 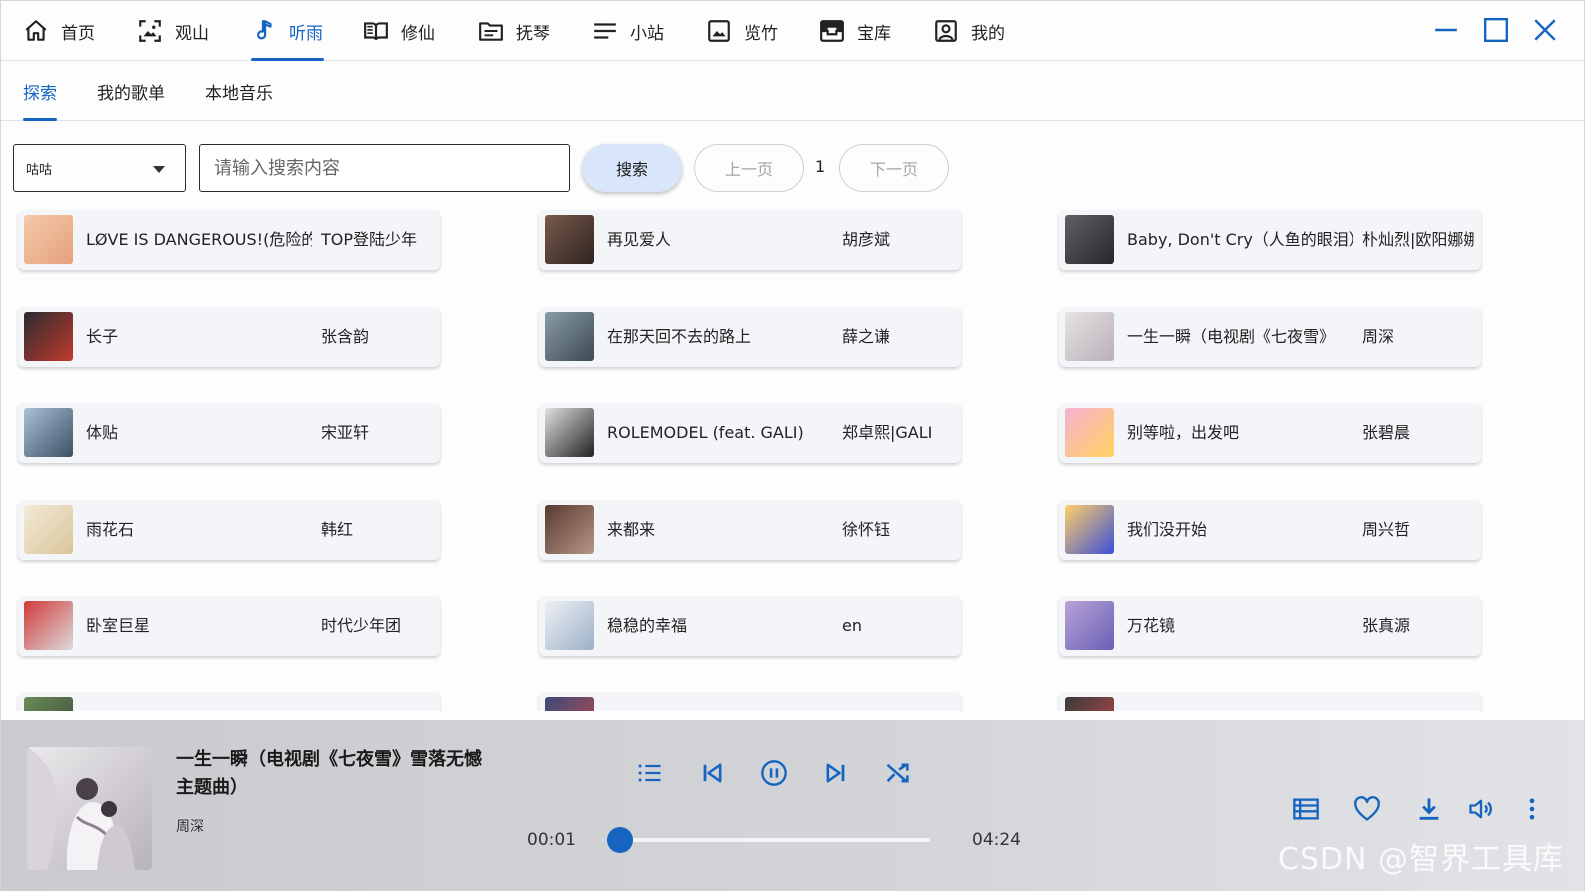 What do you see at coordinates (264, 30) in the screenshot?
I see `music-note-icon` at bounding box center [264, 30].